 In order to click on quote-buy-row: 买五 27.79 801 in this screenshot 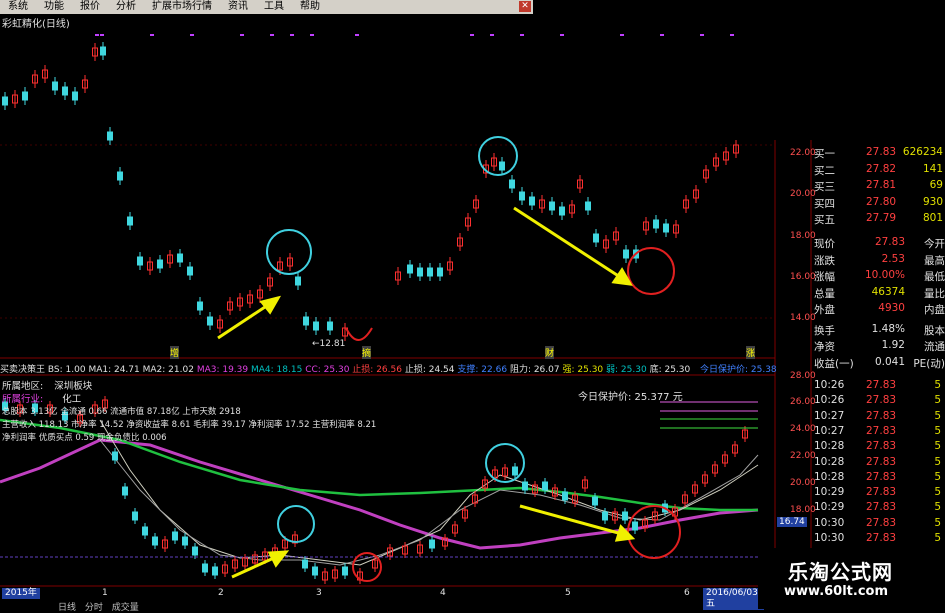, I will do `click(879, 220)`.